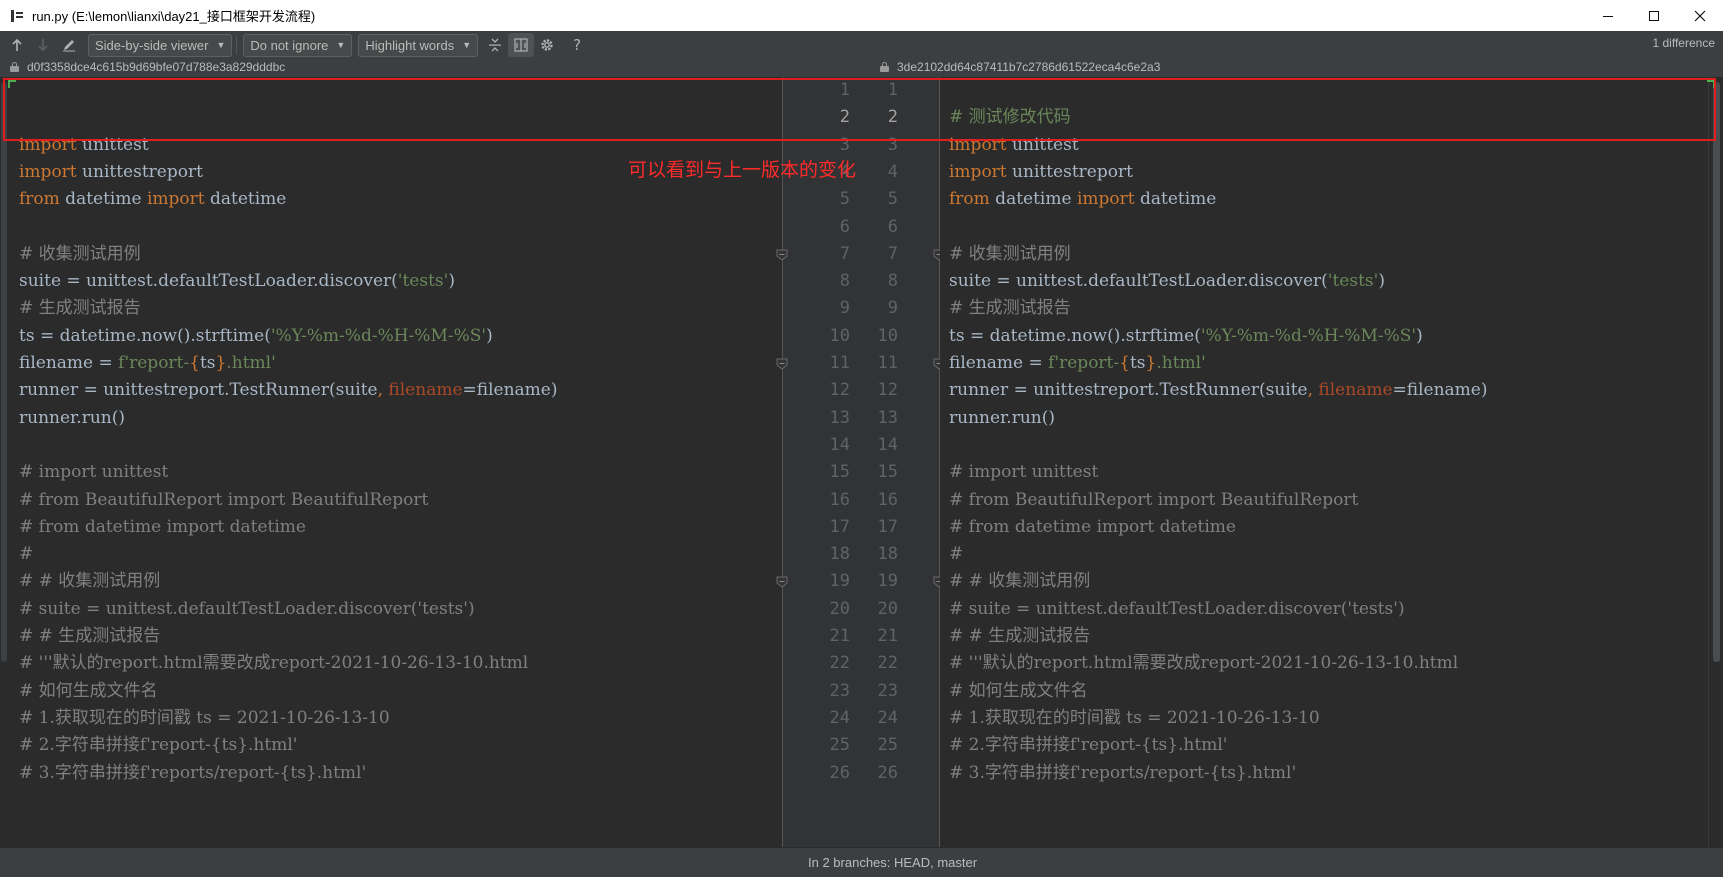  What do you see at coordinates (830, 308) in the screenshot?
I see `left-line-number: 9` at bounding box center [830, 308].